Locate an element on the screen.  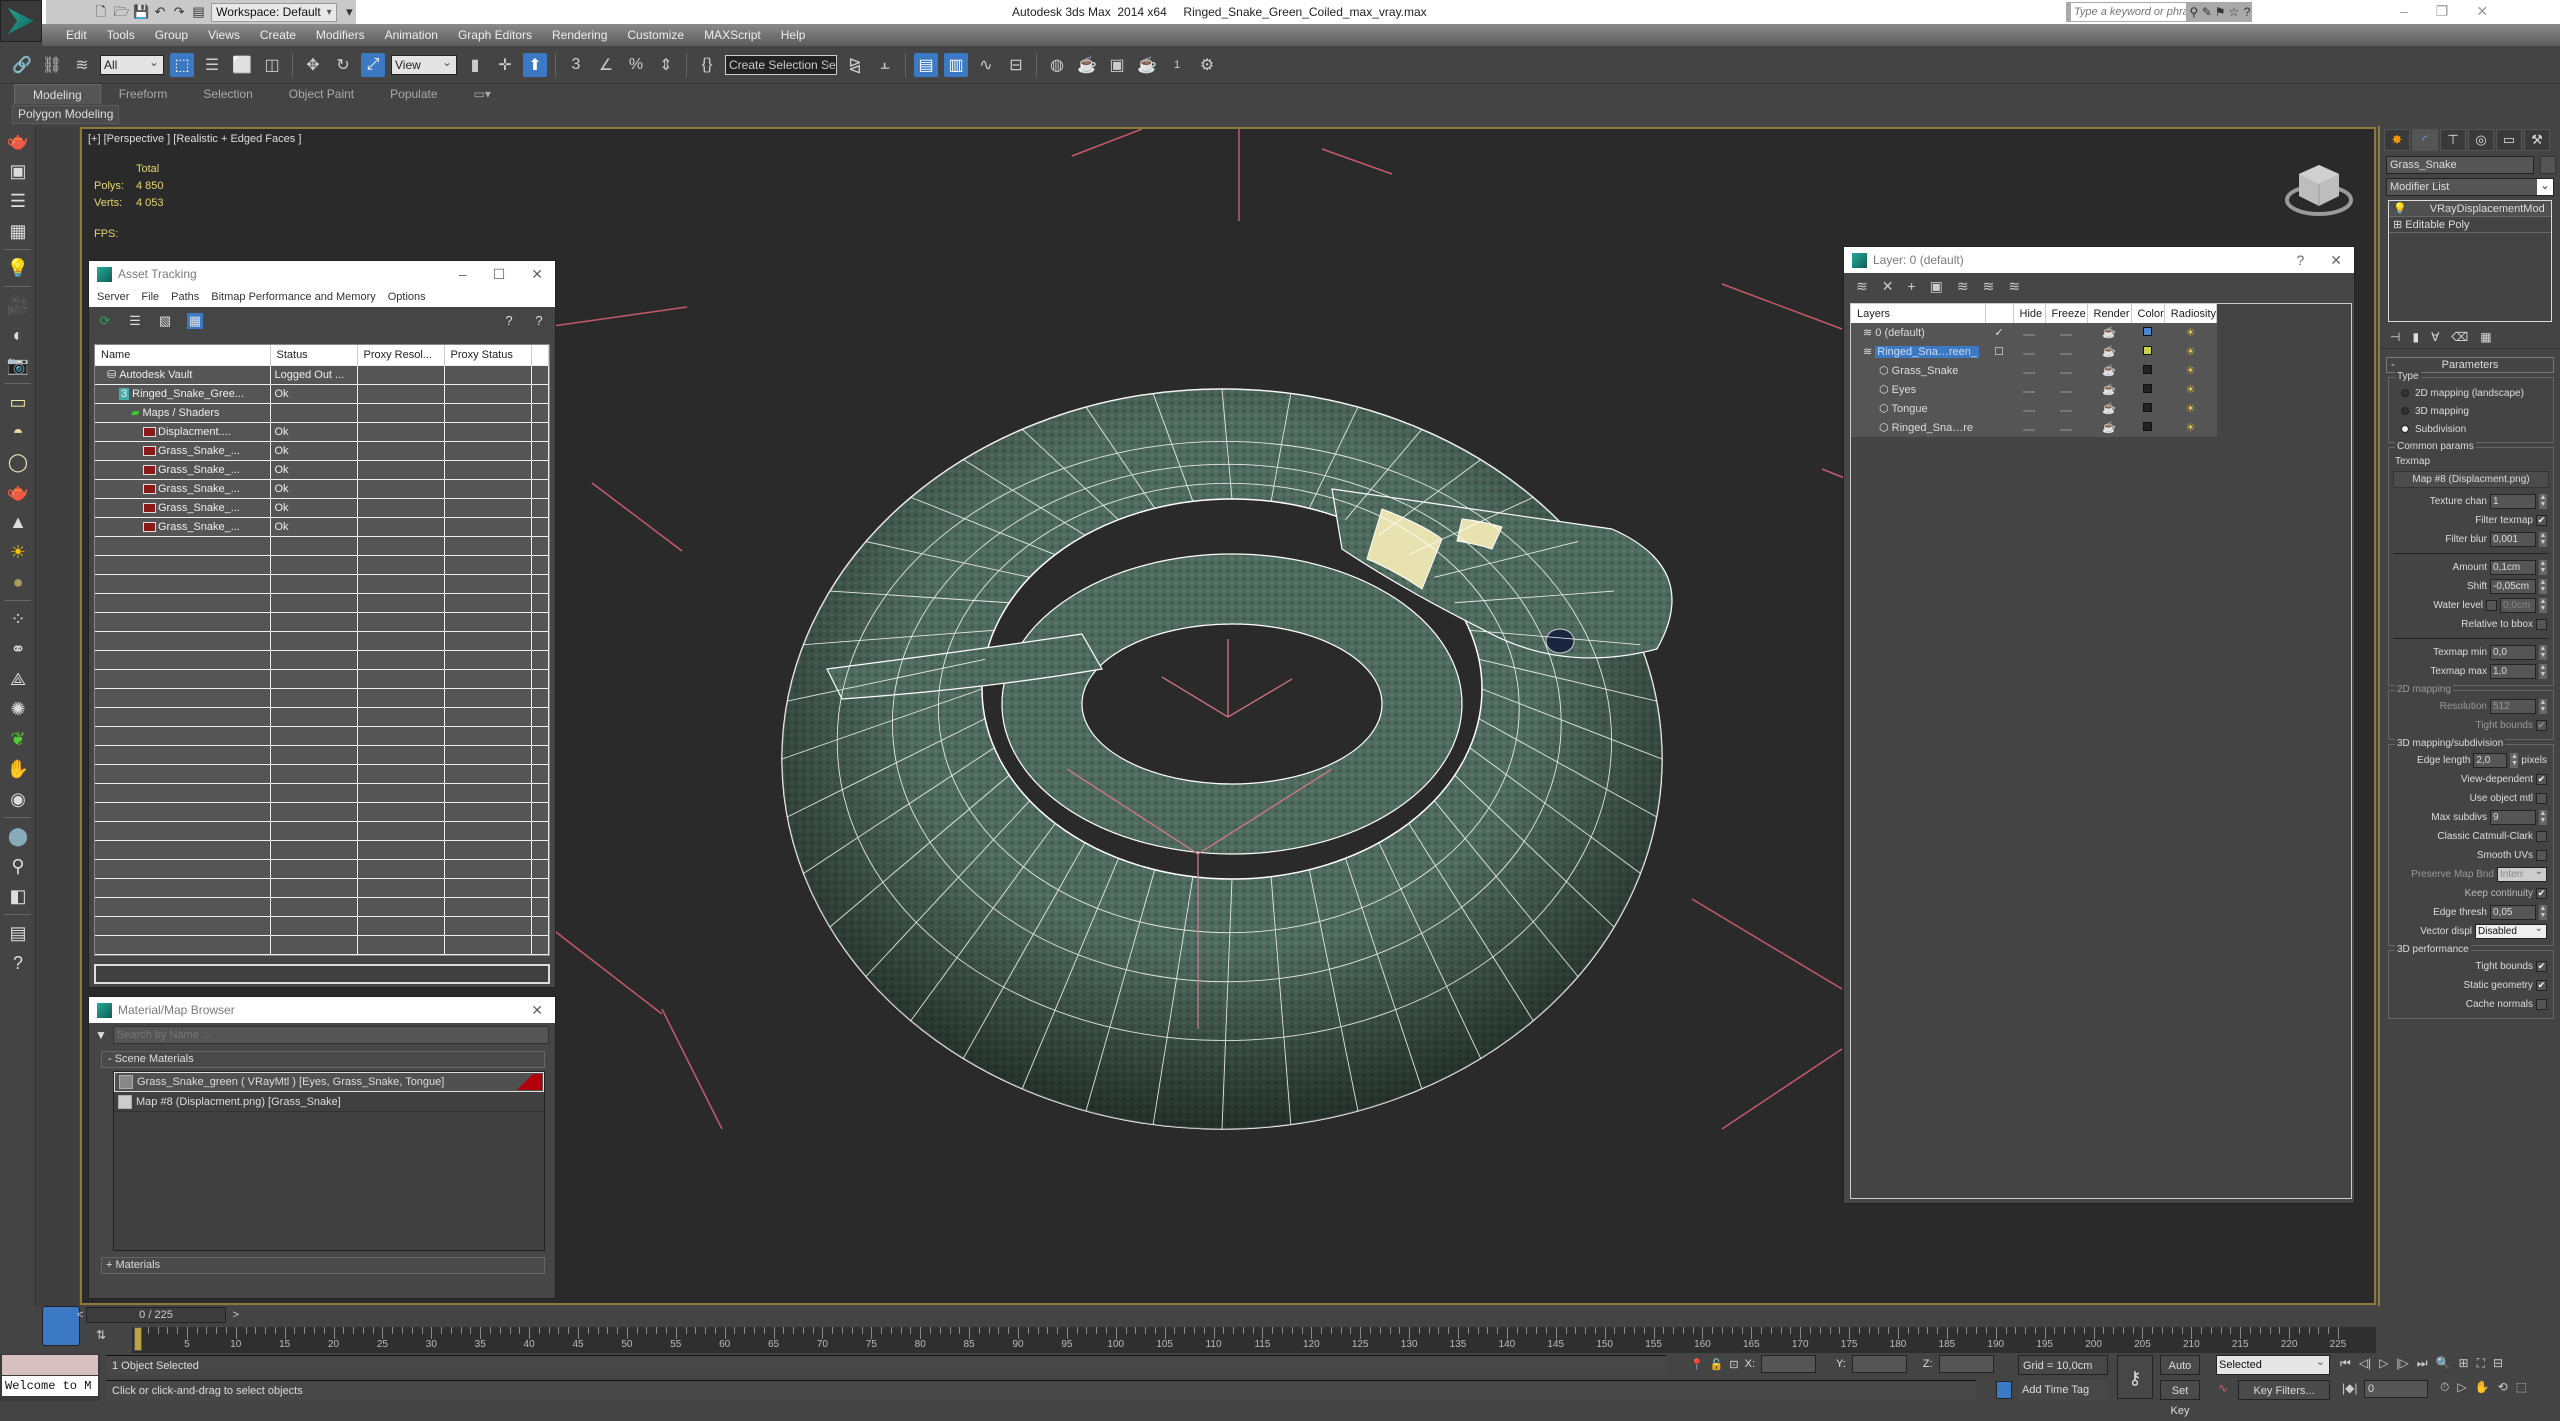
mesh-light-icon: 🫖 is located at coordinates (18, 492).